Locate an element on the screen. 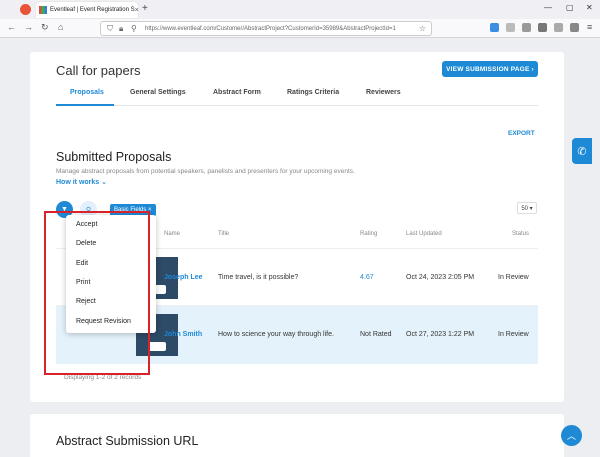 The height and width of the screenshot is (457, 600). highlight-box is located at coordinates (97, 293).